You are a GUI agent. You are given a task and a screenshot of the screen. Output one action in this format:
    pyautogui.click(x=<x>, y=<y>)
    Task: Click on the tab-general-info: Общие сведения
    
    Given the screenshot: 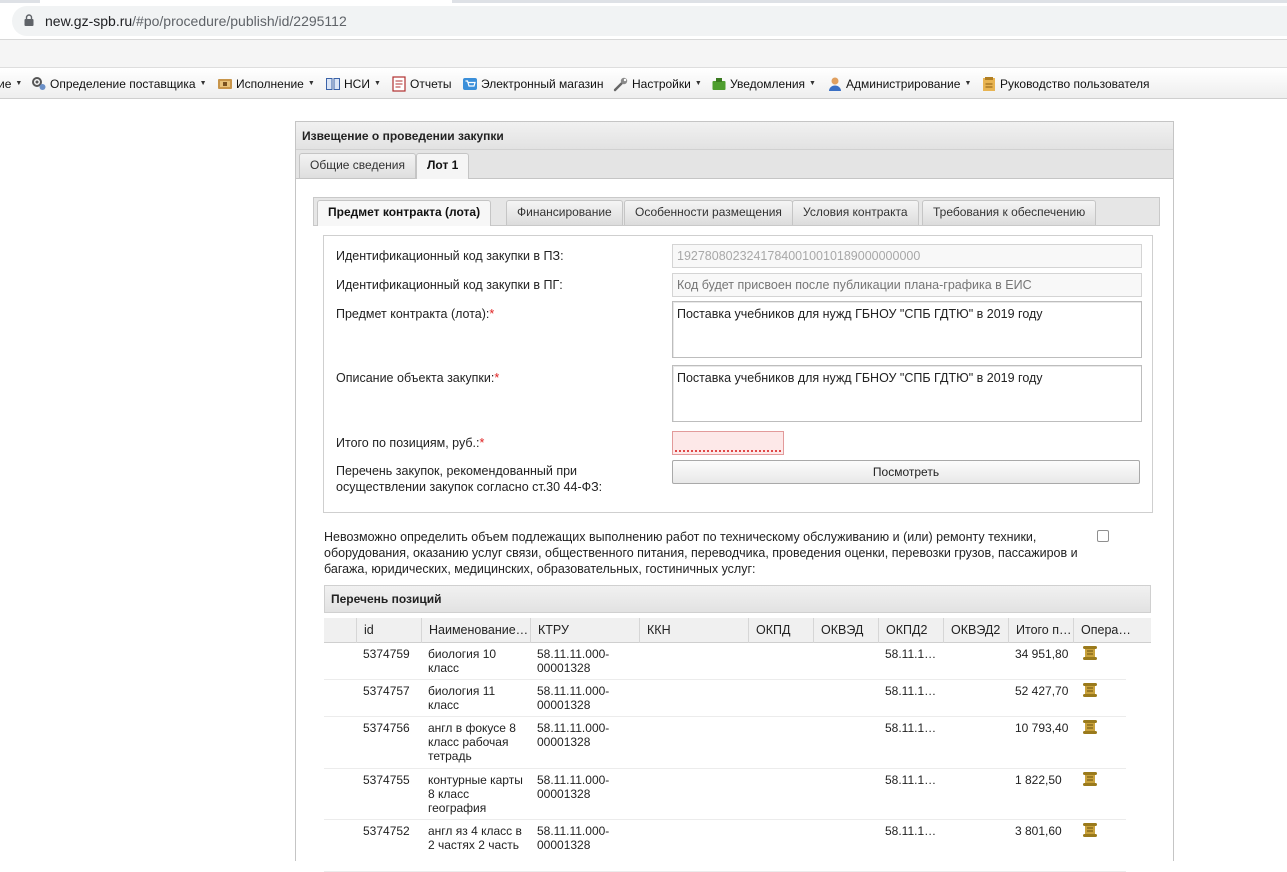 What is the action you would take?
    pyautogui.click(x=357, y=165)
    